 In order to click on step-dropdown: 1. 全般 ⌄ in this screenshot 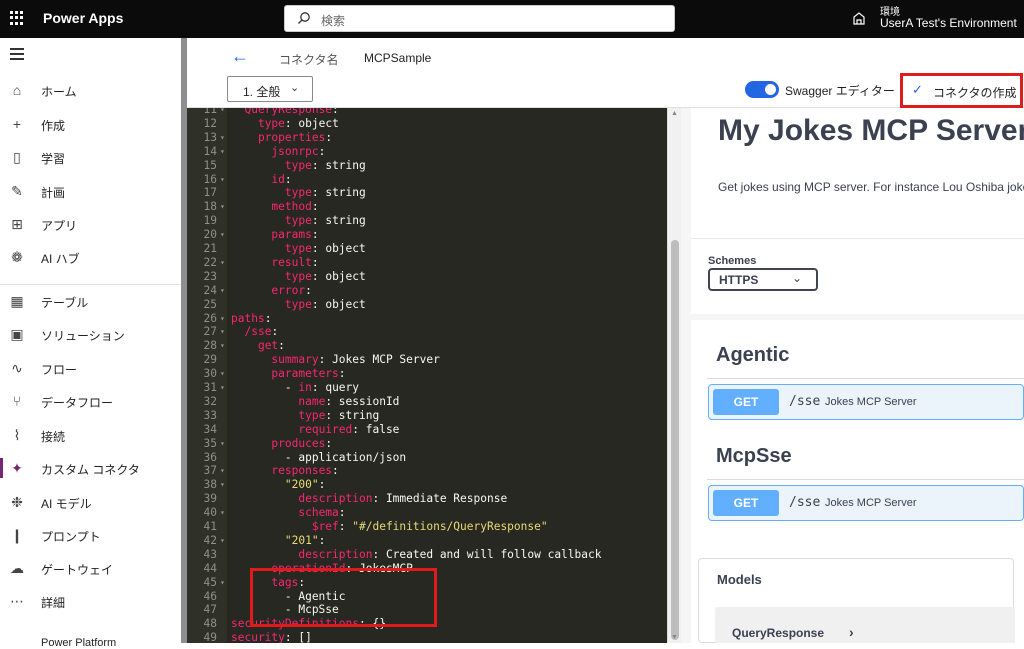, I will do `click(270, 89)`.